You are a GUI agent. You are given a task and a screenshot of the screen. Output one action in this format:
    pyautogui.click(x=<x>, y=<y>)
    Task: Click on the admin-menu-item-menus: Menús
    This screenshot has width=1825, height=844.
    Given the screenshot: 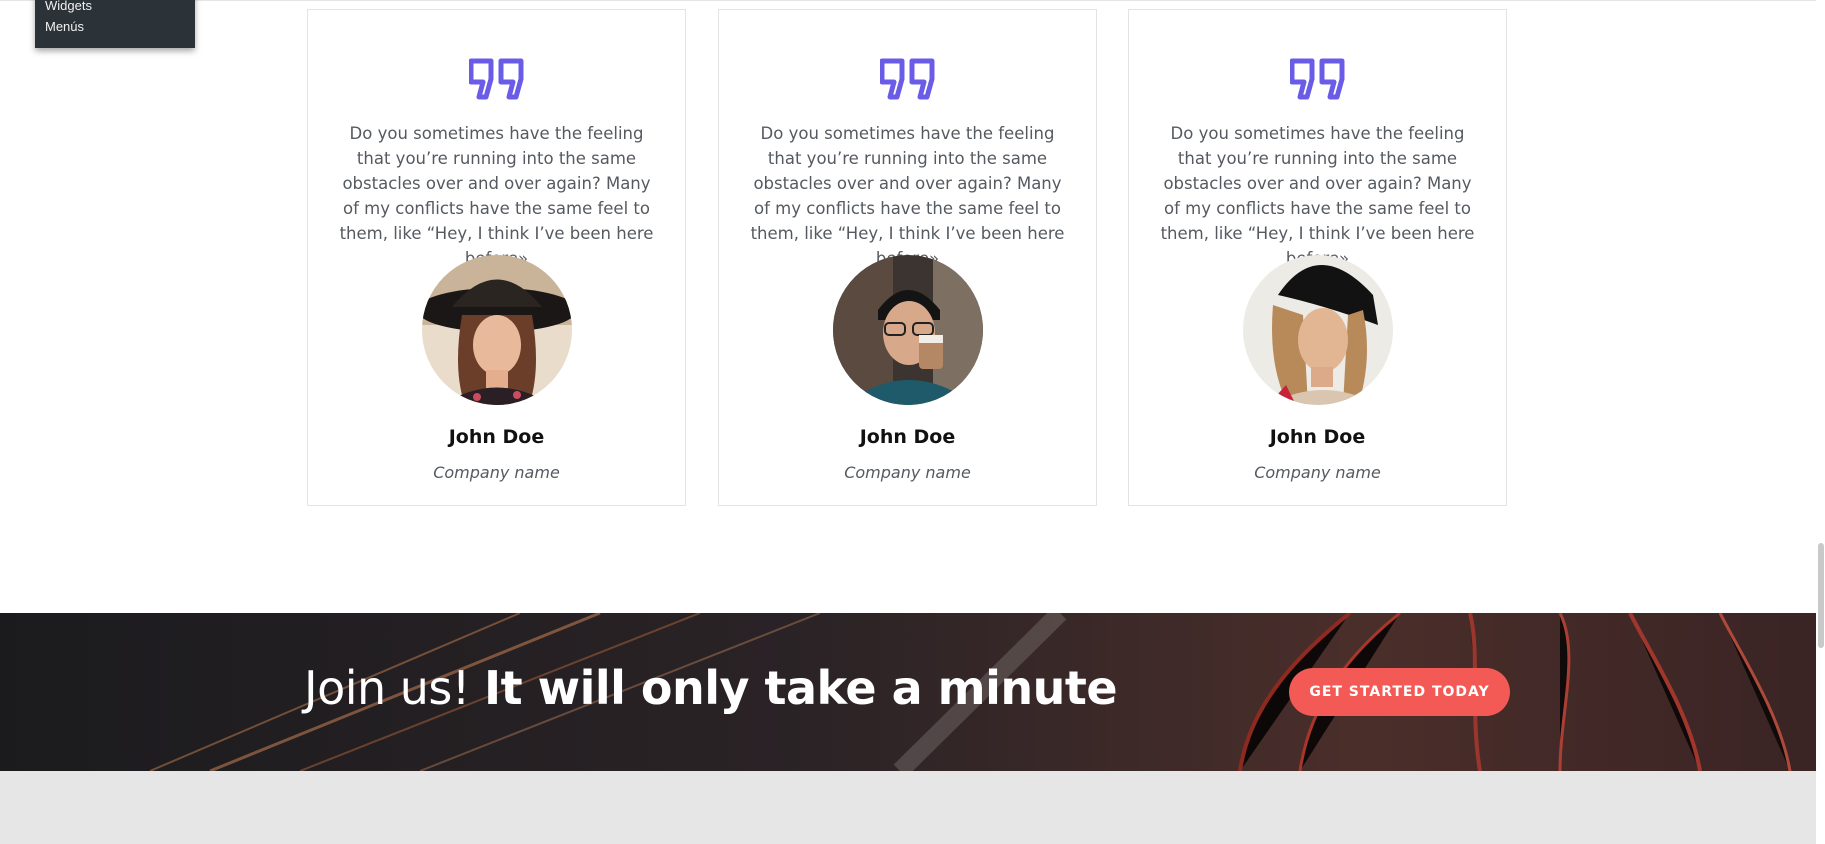 What is the action you would take?
    pyautogui.click(x=64, y=26)
    